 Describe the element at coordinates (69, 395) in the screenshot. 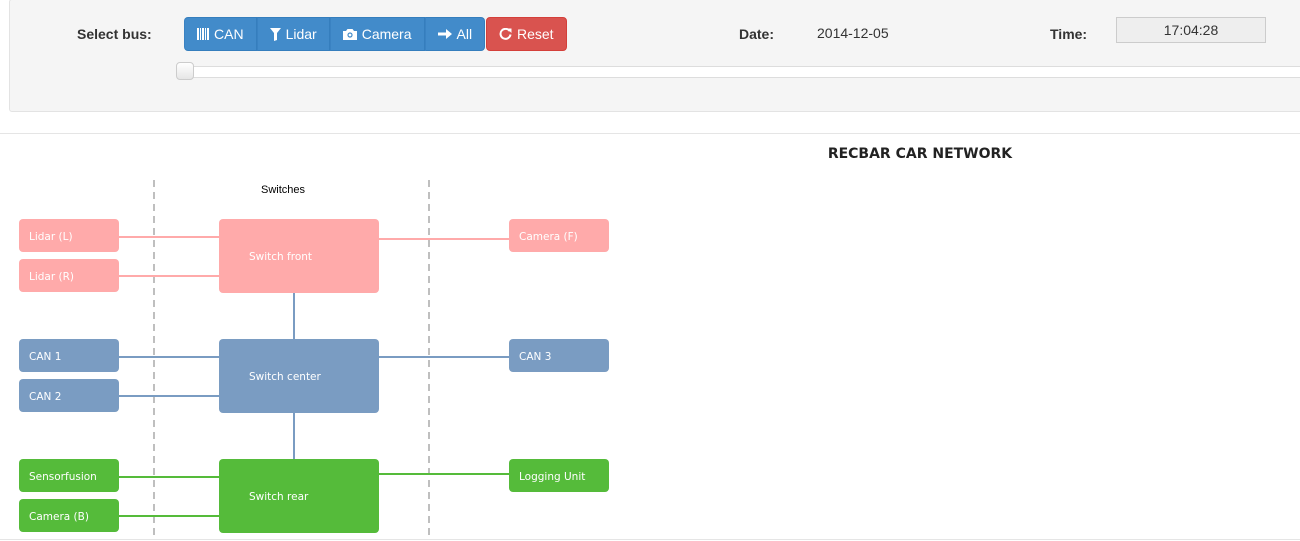

I see `node-can2: CAN 2` at that location.